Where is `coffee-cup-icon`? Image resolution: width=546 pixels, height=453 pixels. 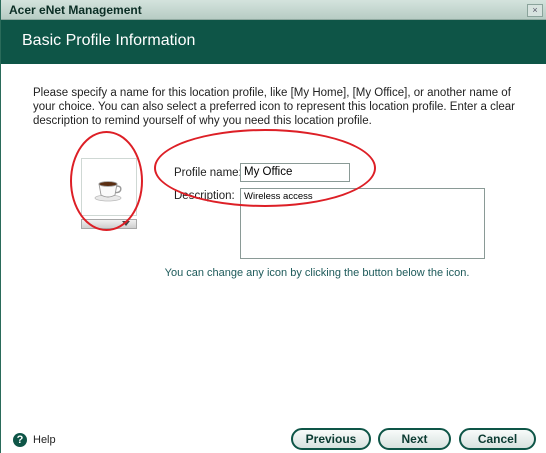
coffee-cup-icon is located at coordinates (108, 191).